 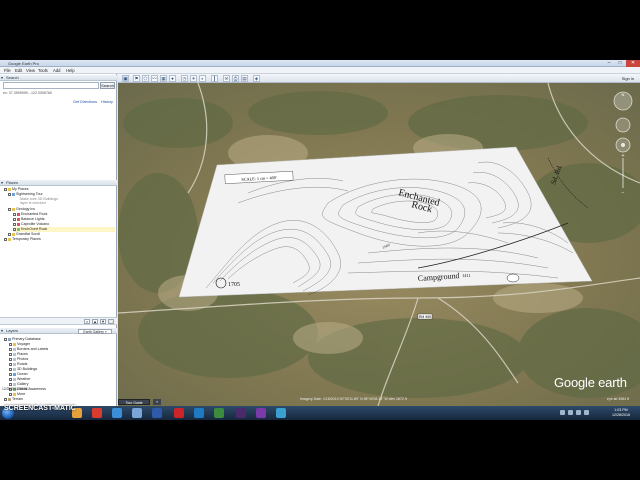 What do you see at coordinates (620, 63) in the screenshot?
I see `maximize-button: □` at bounding box center [620, 63].